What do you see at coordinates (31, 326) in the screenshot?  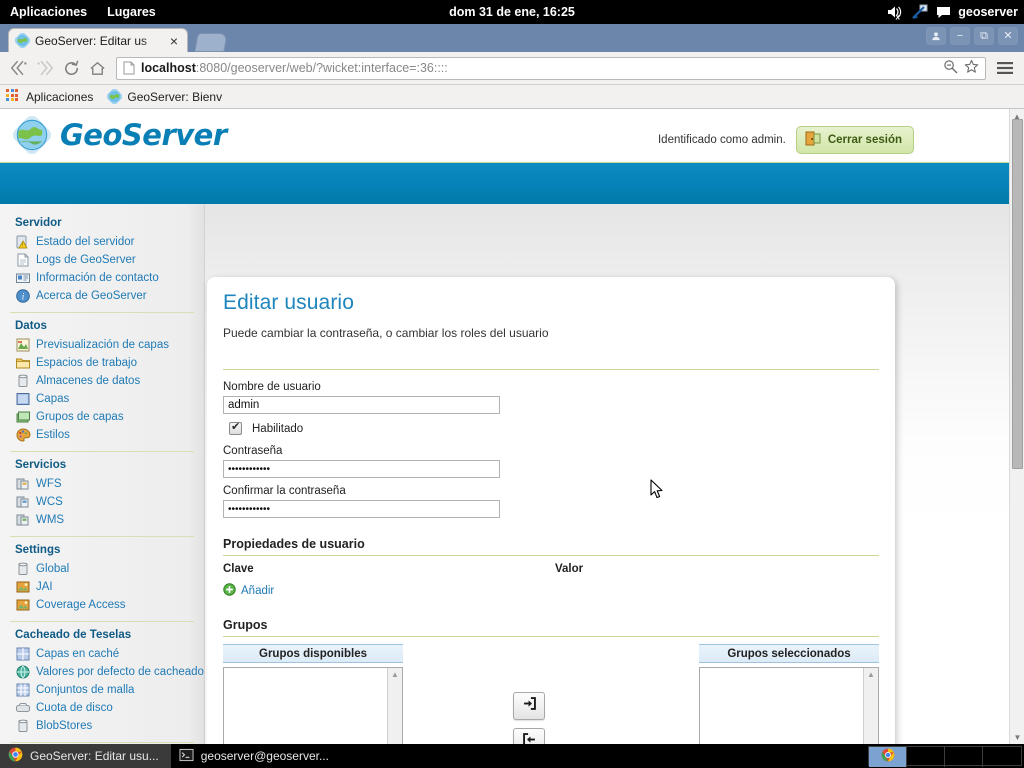 I see `sidebar-header: Datos` at bounding box center [31, 326].